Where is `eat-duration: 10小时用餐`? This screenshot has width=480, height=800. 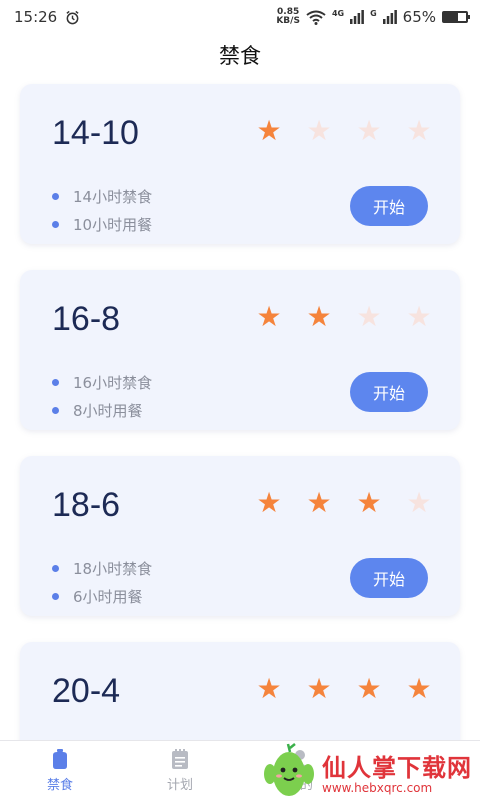
eat-duration: 10小时用餐 is located at coordinates (102, 224).